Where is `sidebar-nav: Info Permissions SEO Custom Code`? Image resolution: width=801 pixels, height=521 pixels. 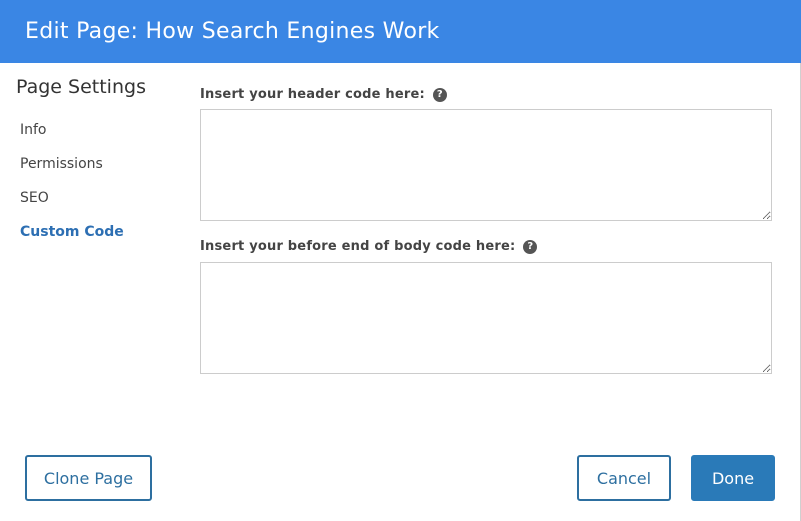
sidebar-nav: Info Permissions SEO Custom Code is located at coordinates (72, 187).